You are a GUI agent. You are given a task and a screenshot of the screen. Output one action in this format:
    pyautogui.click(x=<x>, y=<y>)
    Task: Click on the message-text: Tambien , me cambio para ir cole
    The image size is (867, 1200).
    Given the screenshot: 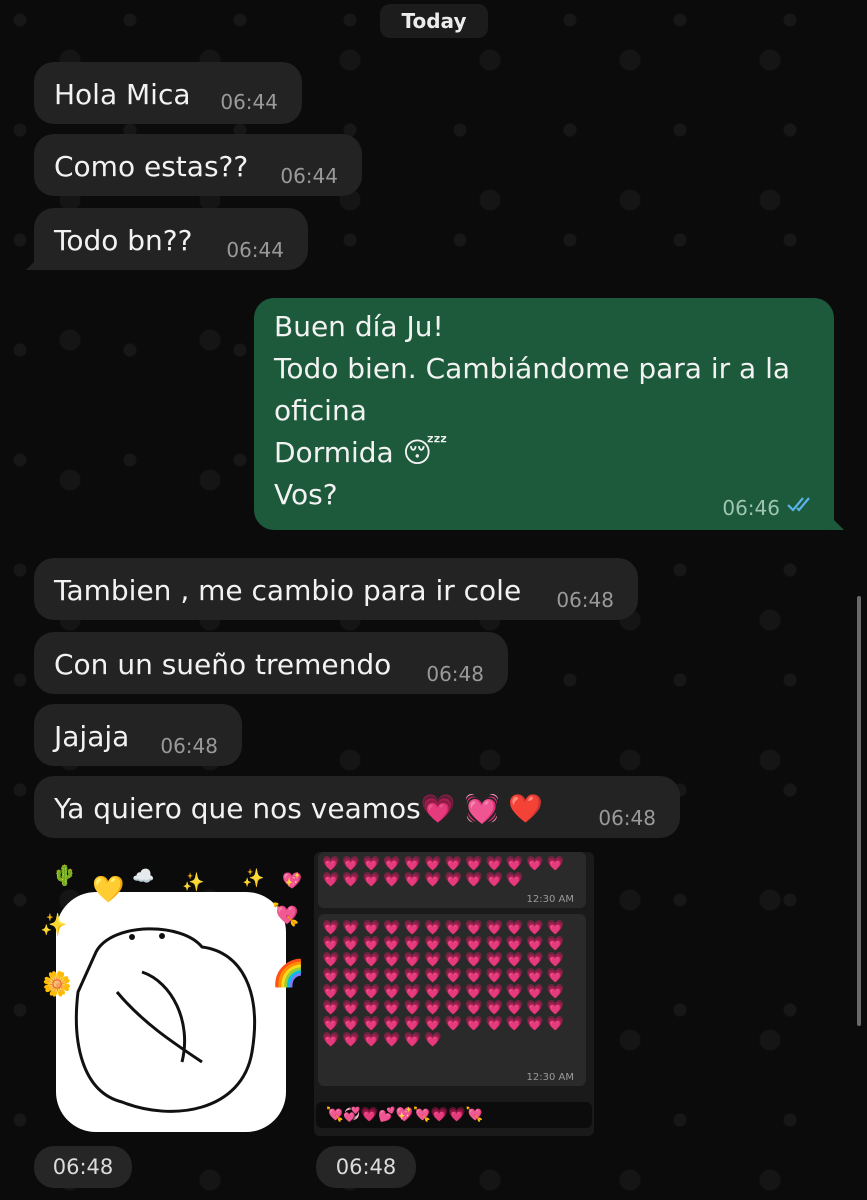 What is the action you would take?
    pyautogui.click(x=288, y=590)
    